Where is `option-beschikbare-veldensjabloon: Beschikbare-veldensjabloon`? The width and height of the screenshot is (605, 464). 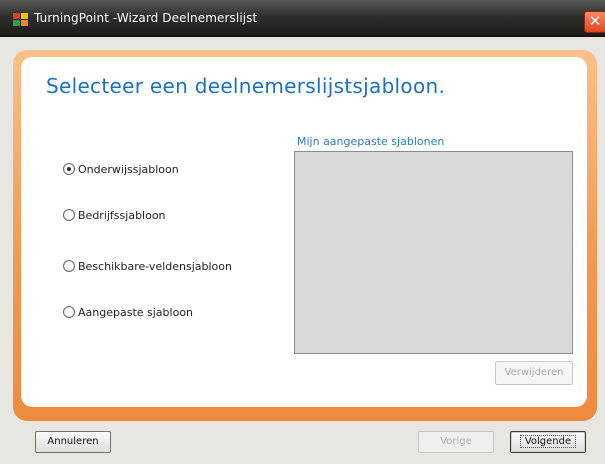
option-beschikbare-veldensjabloon: Beschikbare-veldensjabloon is located at coordinates (147, 266).